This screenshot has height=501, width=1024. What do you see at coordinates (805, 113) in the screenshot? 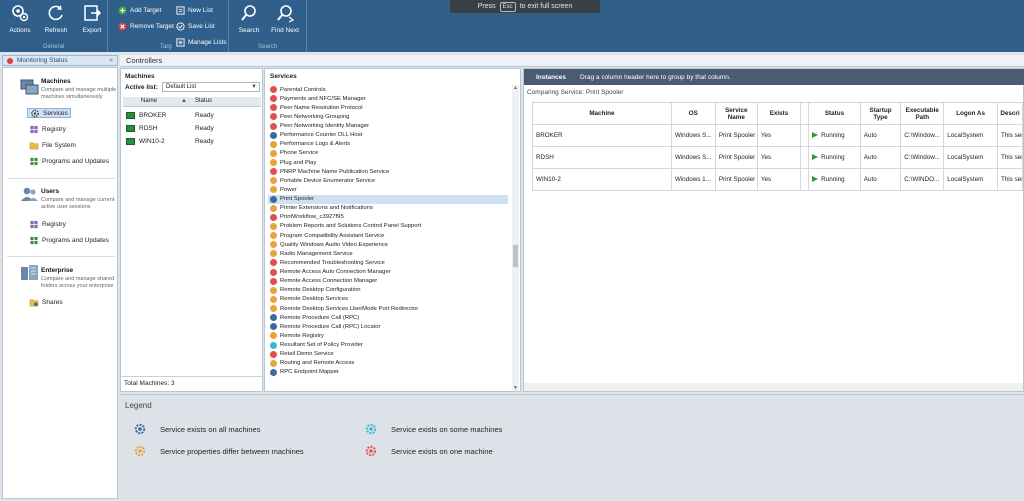
I see `column-header` at bounding box center [805, 113].